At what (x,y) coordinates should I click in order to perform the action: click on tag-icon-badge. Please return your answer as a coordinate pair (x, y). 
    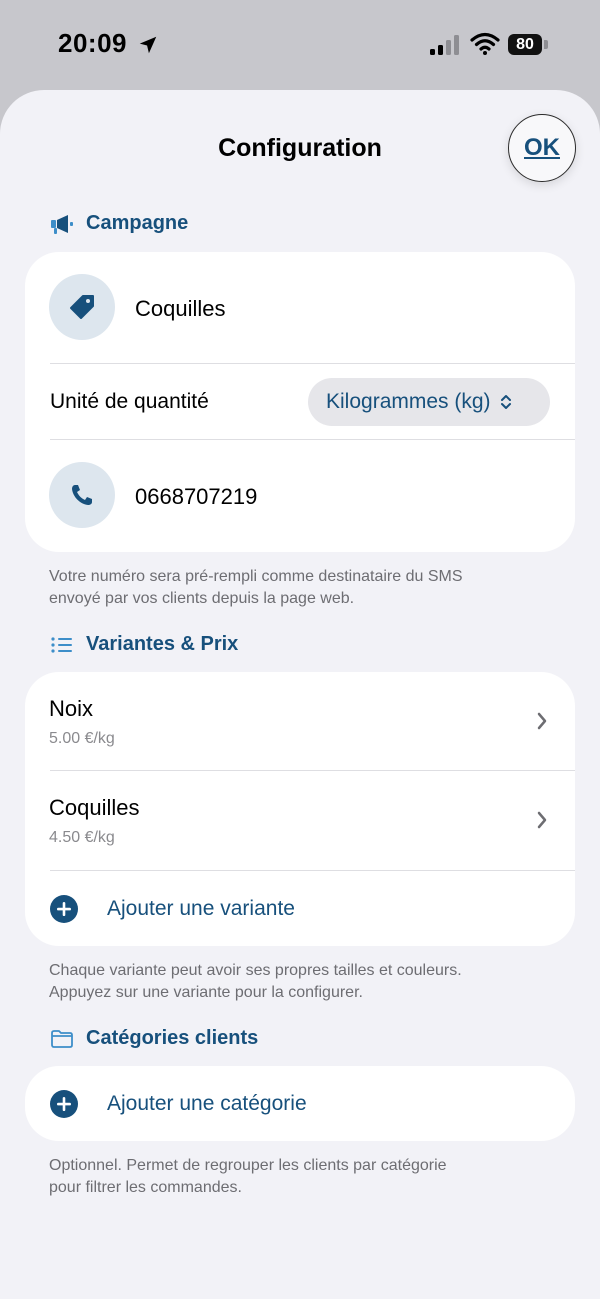
    Looking at the image, I should click on (82, 307).